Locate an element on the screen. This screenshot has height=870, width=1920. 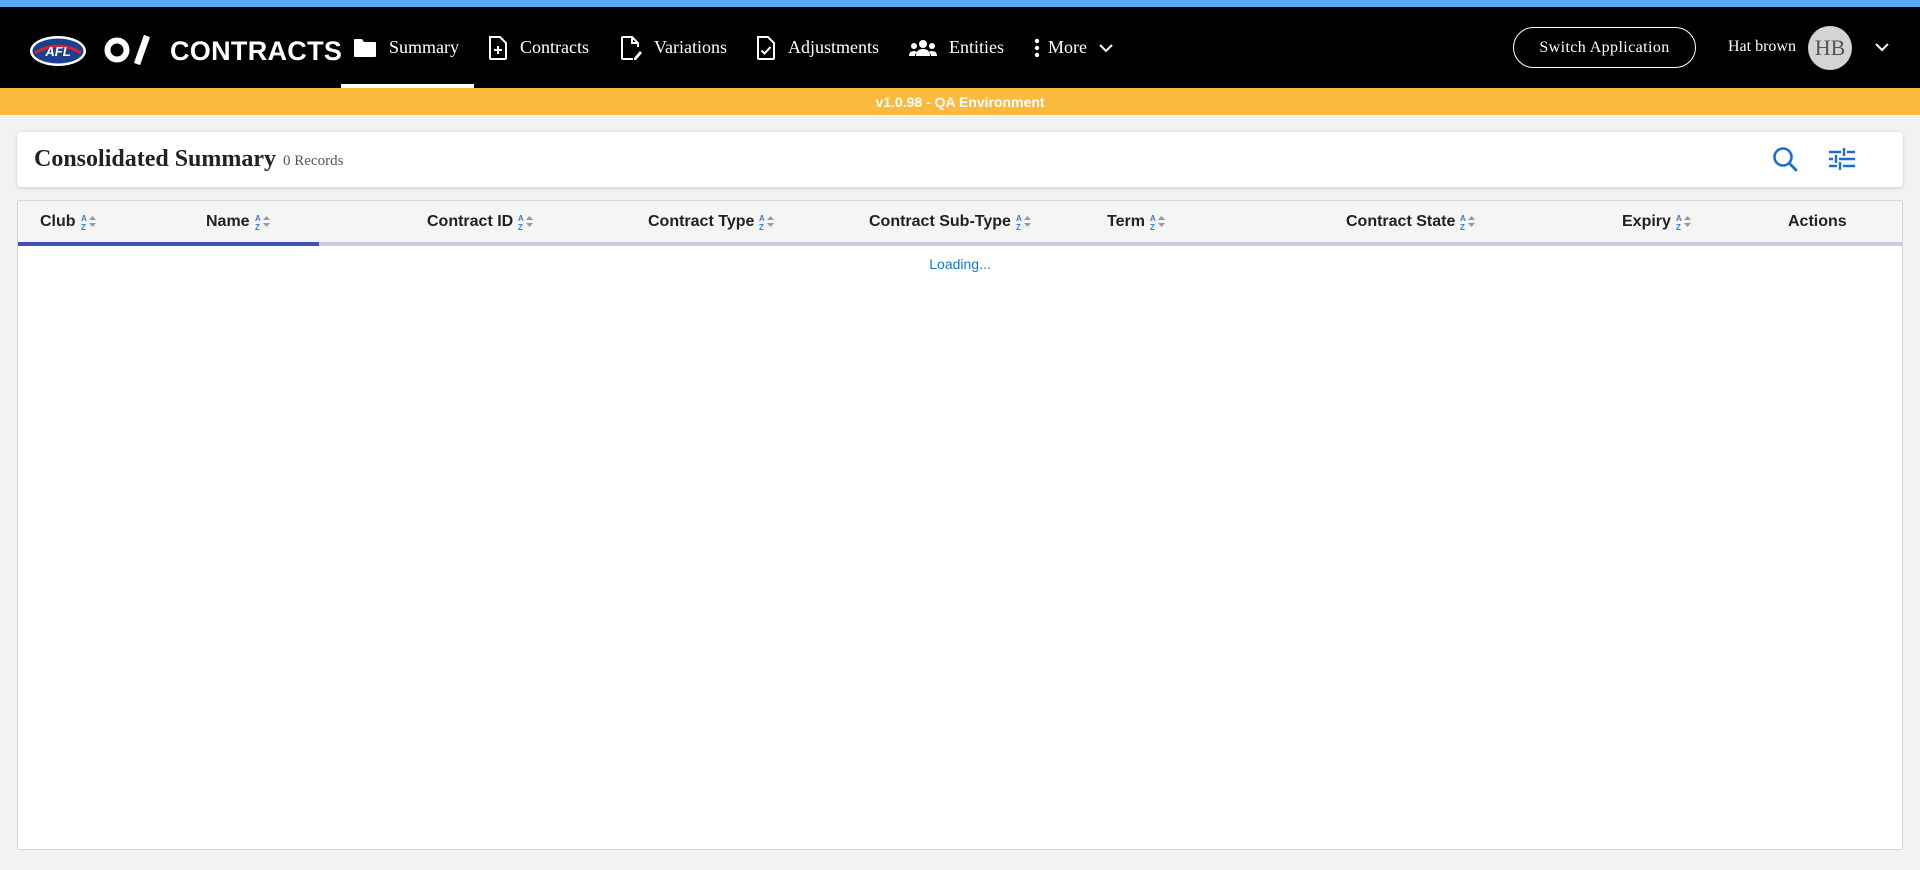
svg-text: AFL is located at coordinates (57, 51).